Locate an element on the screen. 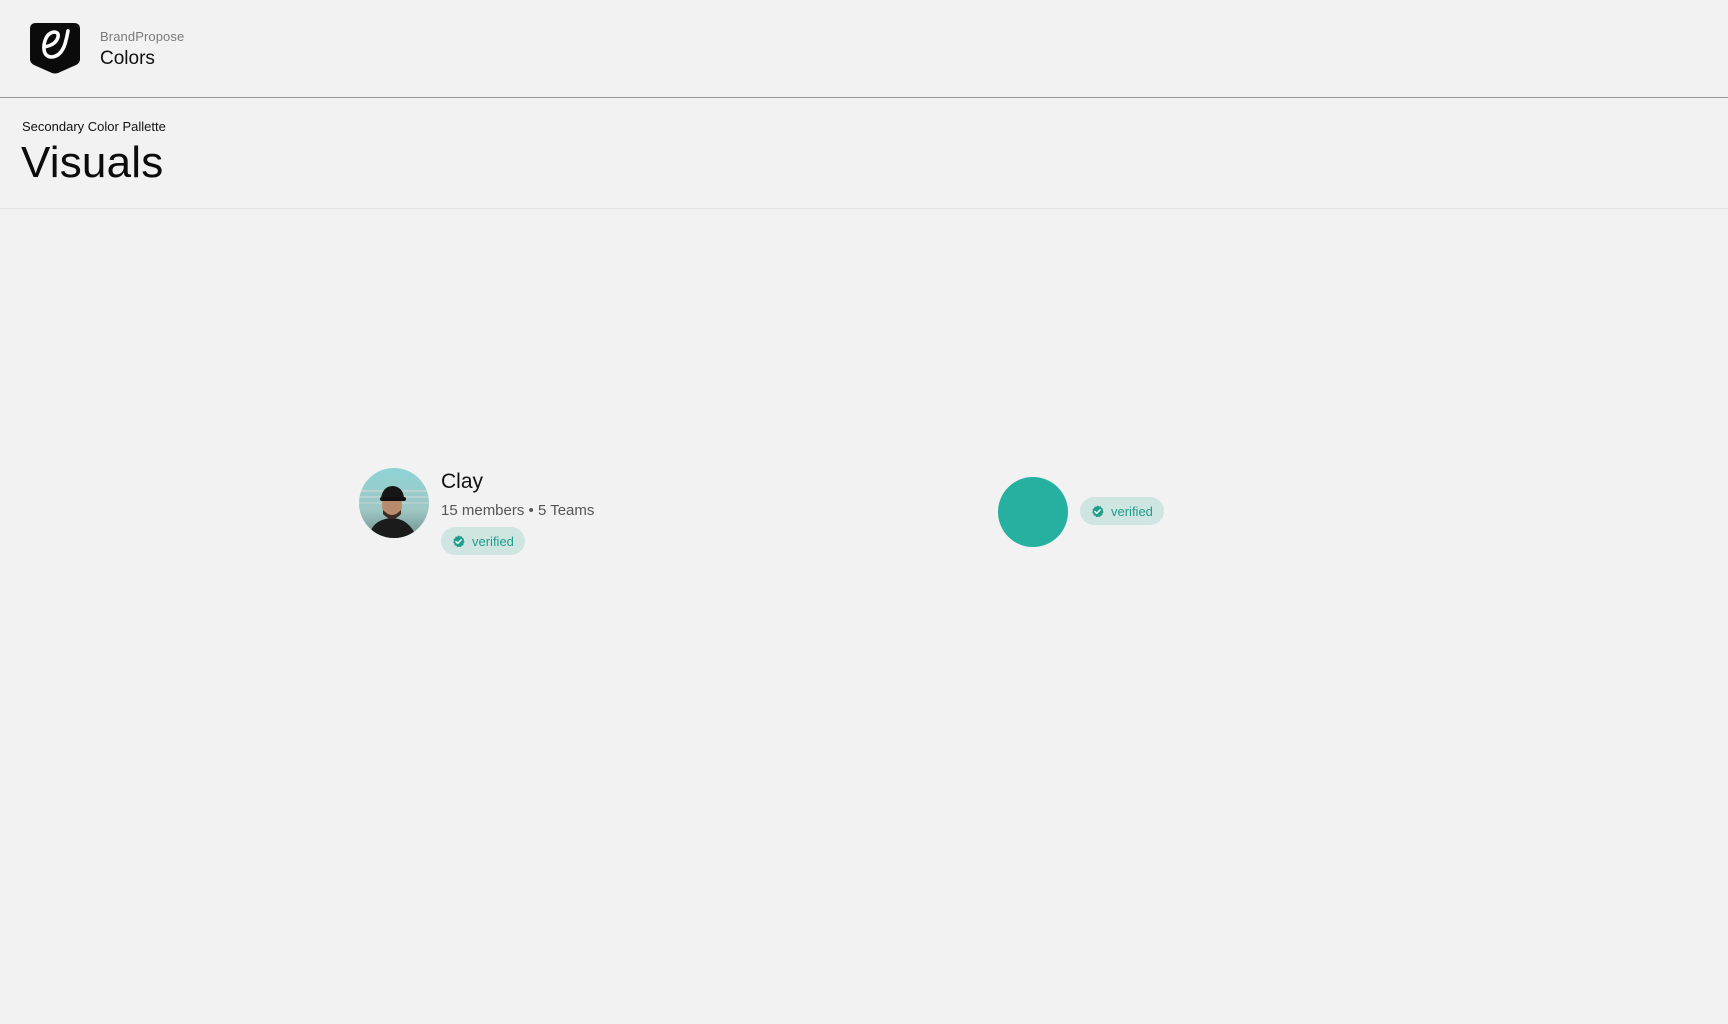 The height and width of the screenshot is (1024, 1728). top-bar: BrandPropose Colors is located at coordinates (864, 49).